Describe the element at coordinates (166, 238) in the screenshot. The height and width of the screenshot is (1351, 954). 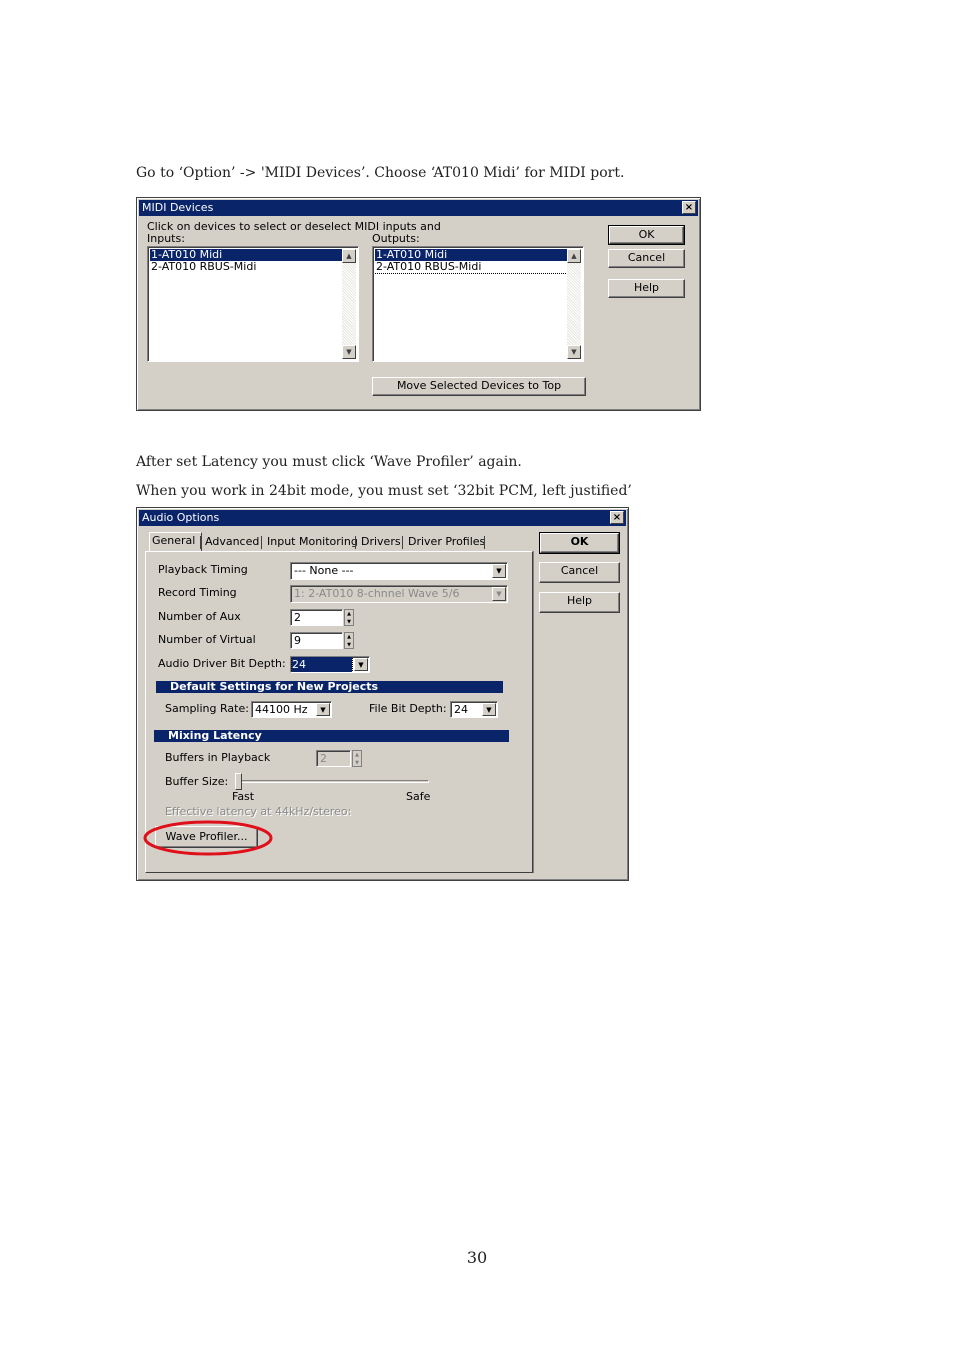
I see `inputs-label: Inputs:` at that location.